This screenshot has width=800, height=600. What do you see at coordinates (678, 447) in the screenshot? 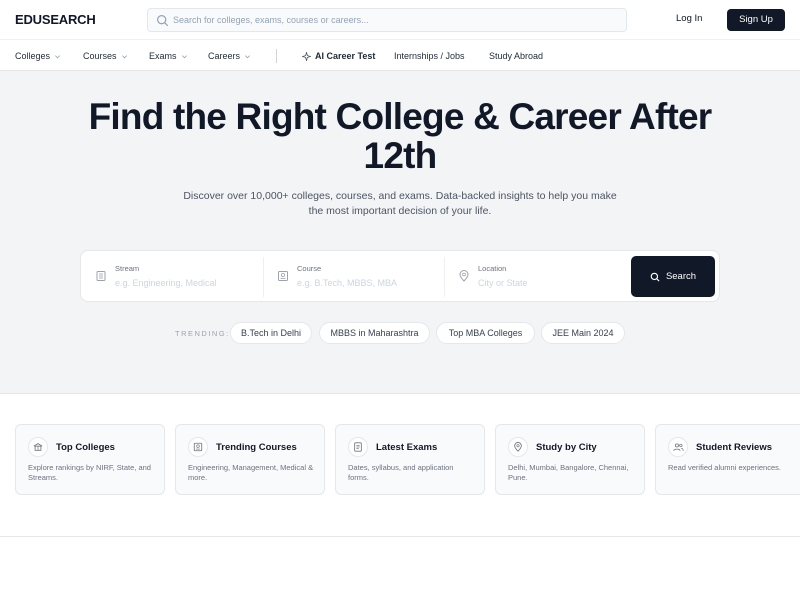
I see `users-icon` at bounding box center [678, 447].